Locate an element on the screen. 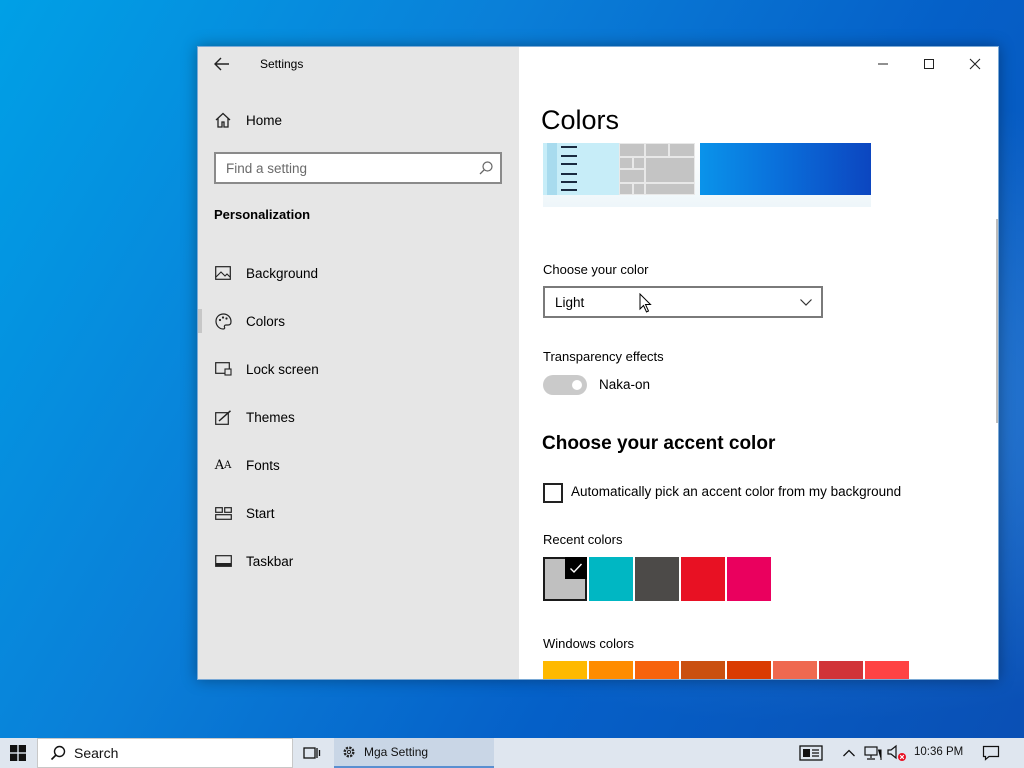 This screenshot has height=768, width=1024. network-button is located at coordinates (873, 753).